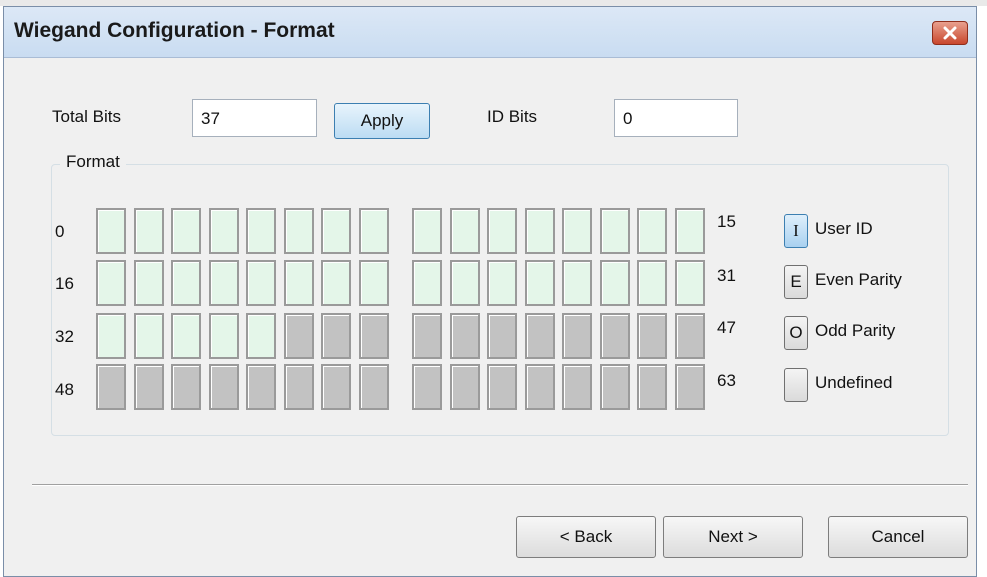  What do you see at coordinates (855, 330) in the screenshot?
I see `legend-label: Odd Parity` at bounding box center [855, 330].